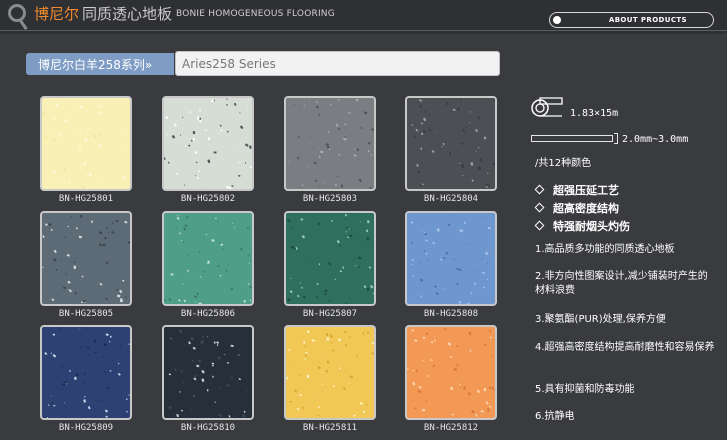 The image size is (727, 440). What do you see at coordinates (127, 14) in the screenshot?
I see `brand-subtitle: 同质透心地板` at bounding box center [127, 14].